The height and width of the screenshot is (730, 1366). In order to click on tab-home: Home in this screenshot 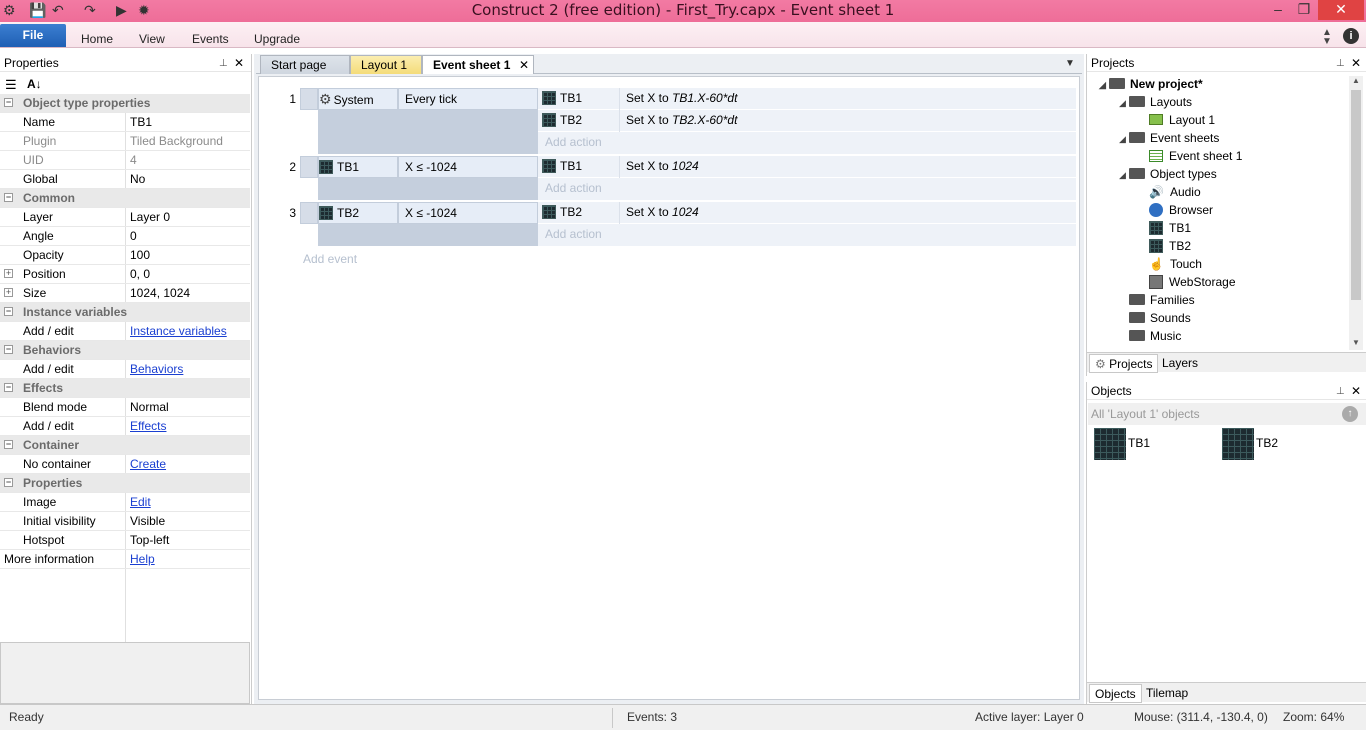, I will do `click(97, 39)`.